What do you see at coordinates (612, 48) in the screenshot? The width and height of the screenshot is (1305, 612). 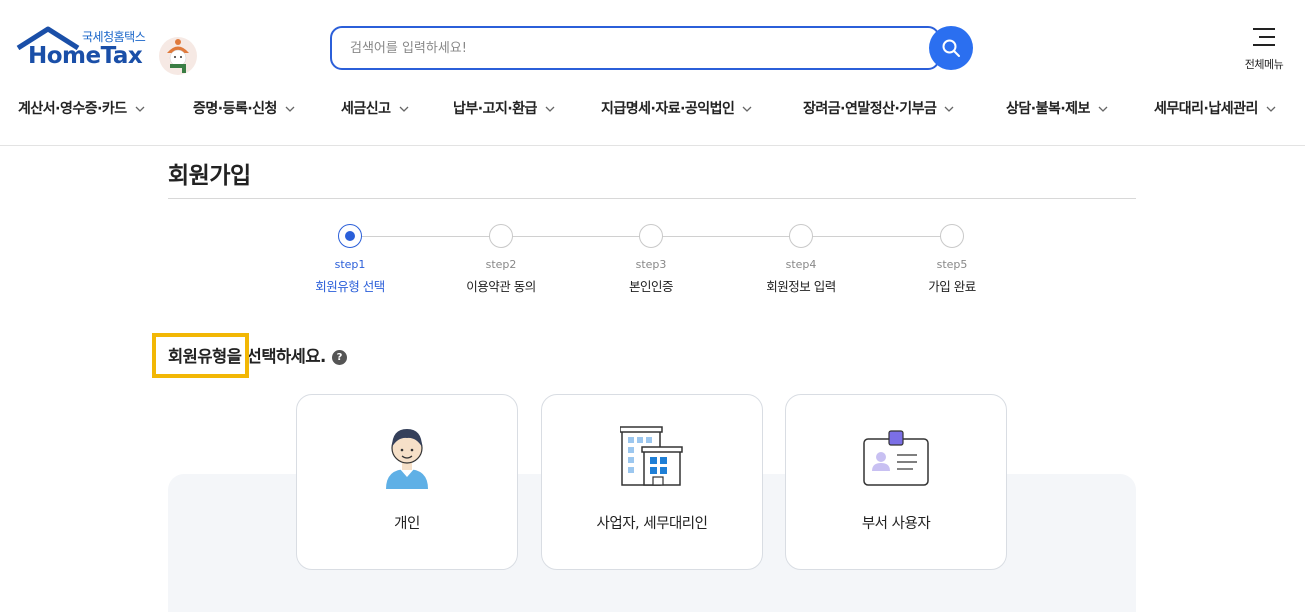 I see `search-input` at bounding box center [612, 48].